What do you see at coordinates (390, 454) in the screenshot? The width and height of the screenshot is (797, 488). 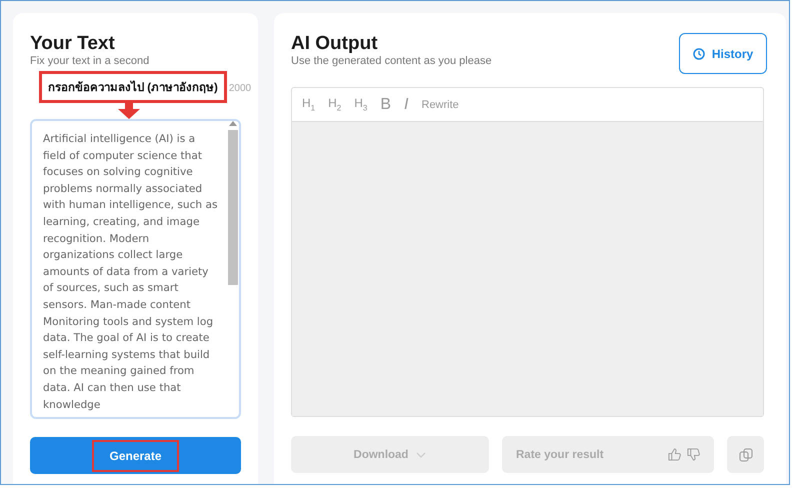 I see `download-button: Download` at bounding box center [390, 454].